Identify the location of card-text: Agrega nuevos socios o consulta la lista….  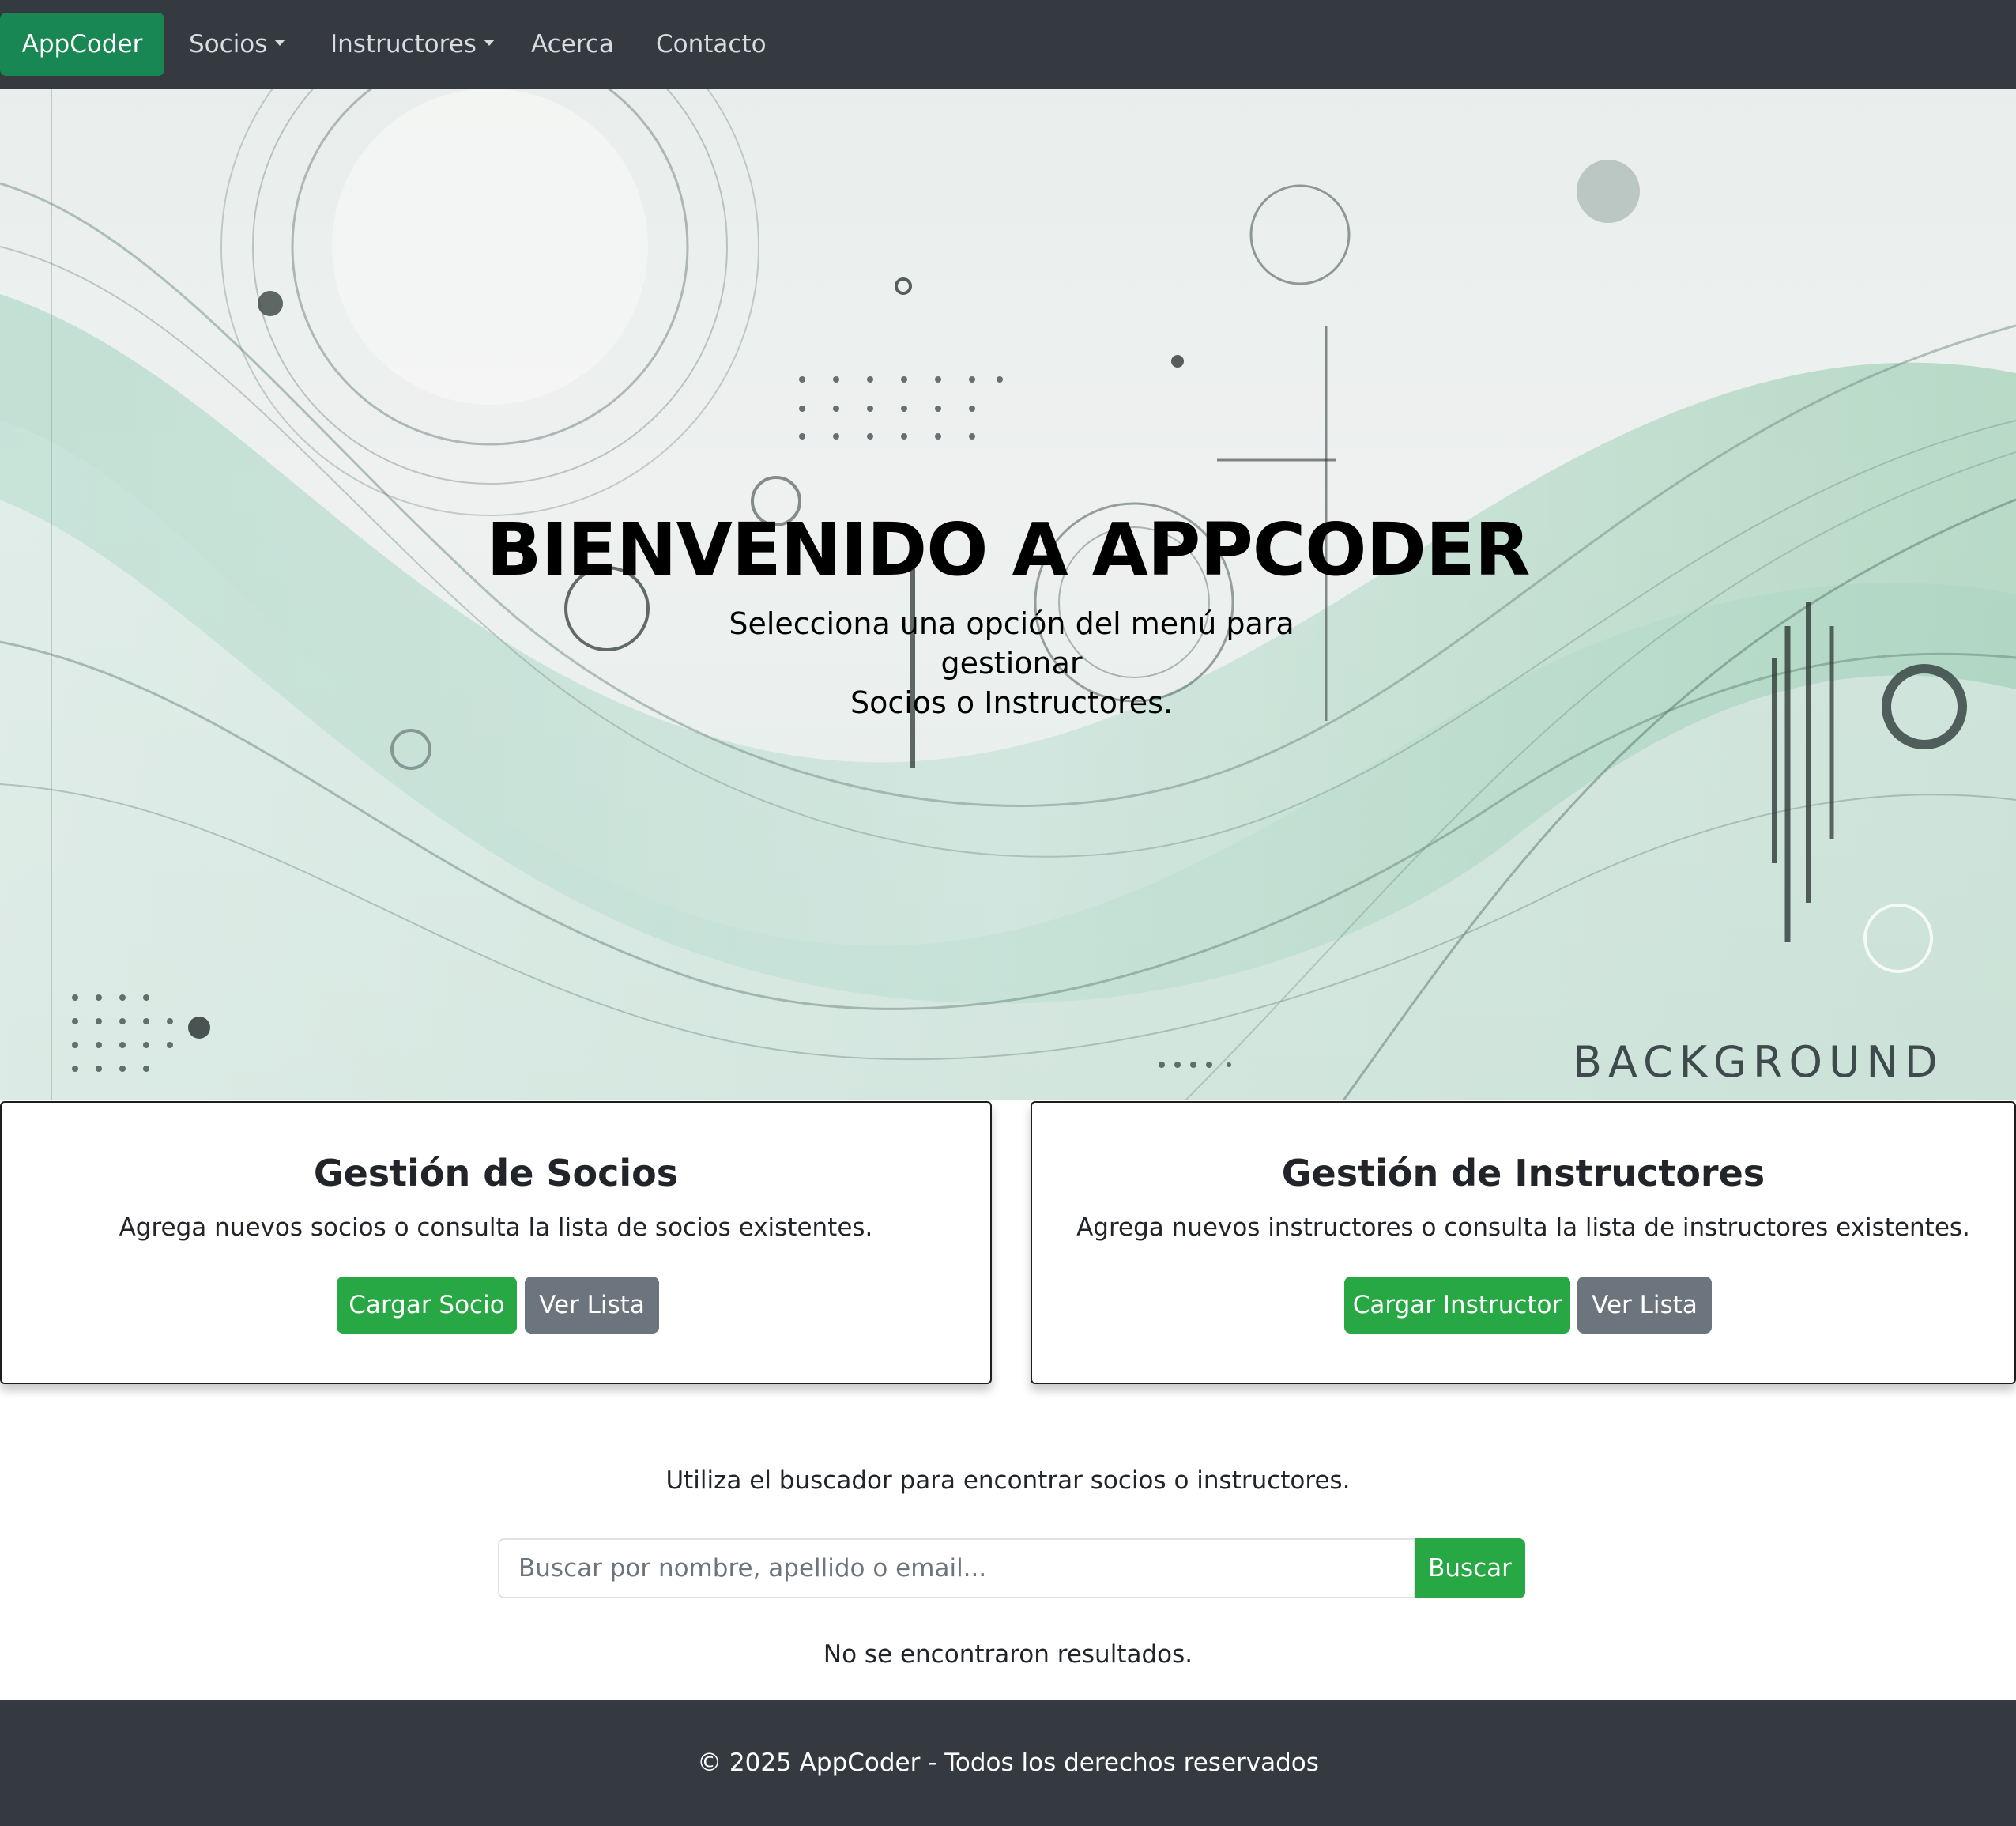
(496, 1227).